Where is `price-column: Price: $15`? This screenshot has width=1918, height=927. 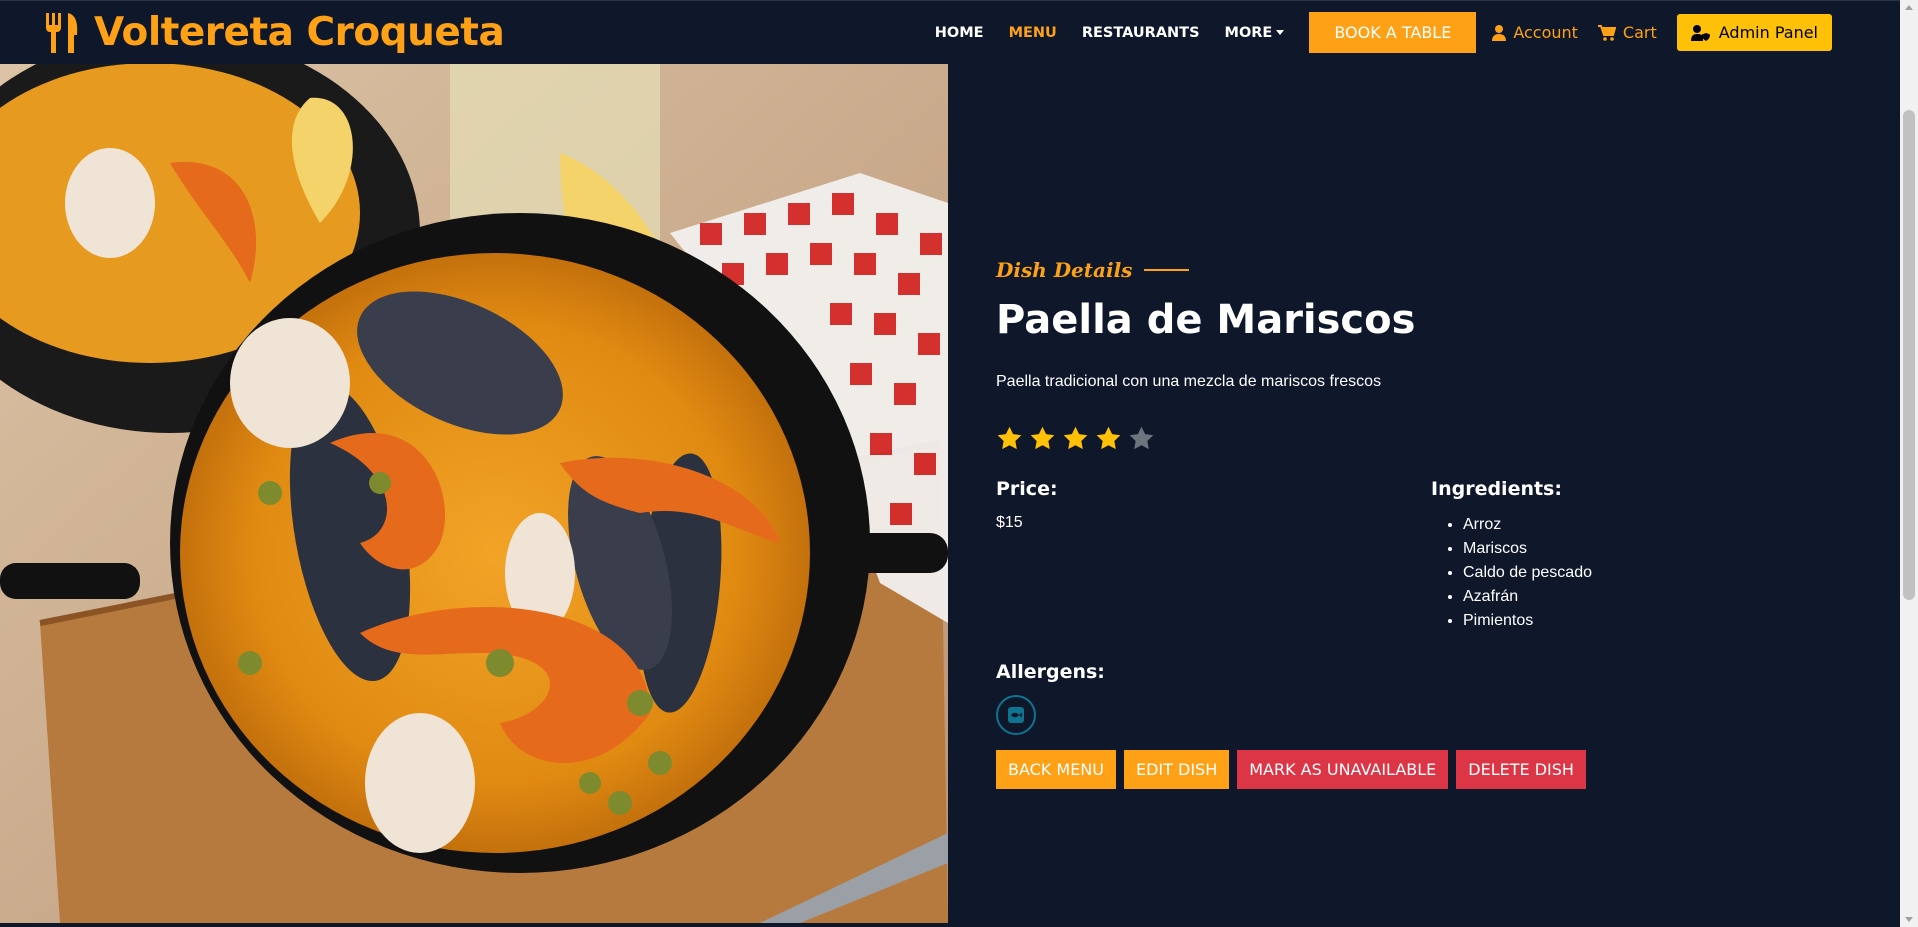 price-column: Price: $15 is located at coordinates (1213, 555).